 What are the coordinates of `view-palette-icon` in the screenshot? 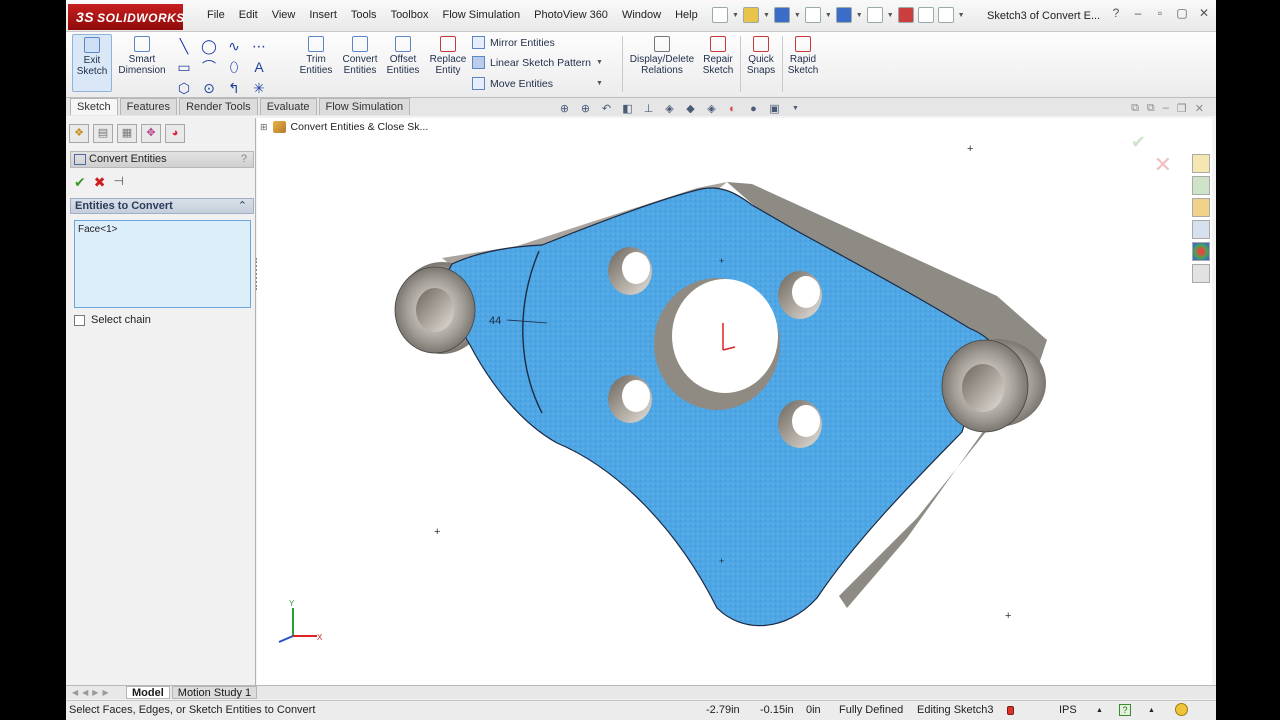 It's located at (1201, 229).